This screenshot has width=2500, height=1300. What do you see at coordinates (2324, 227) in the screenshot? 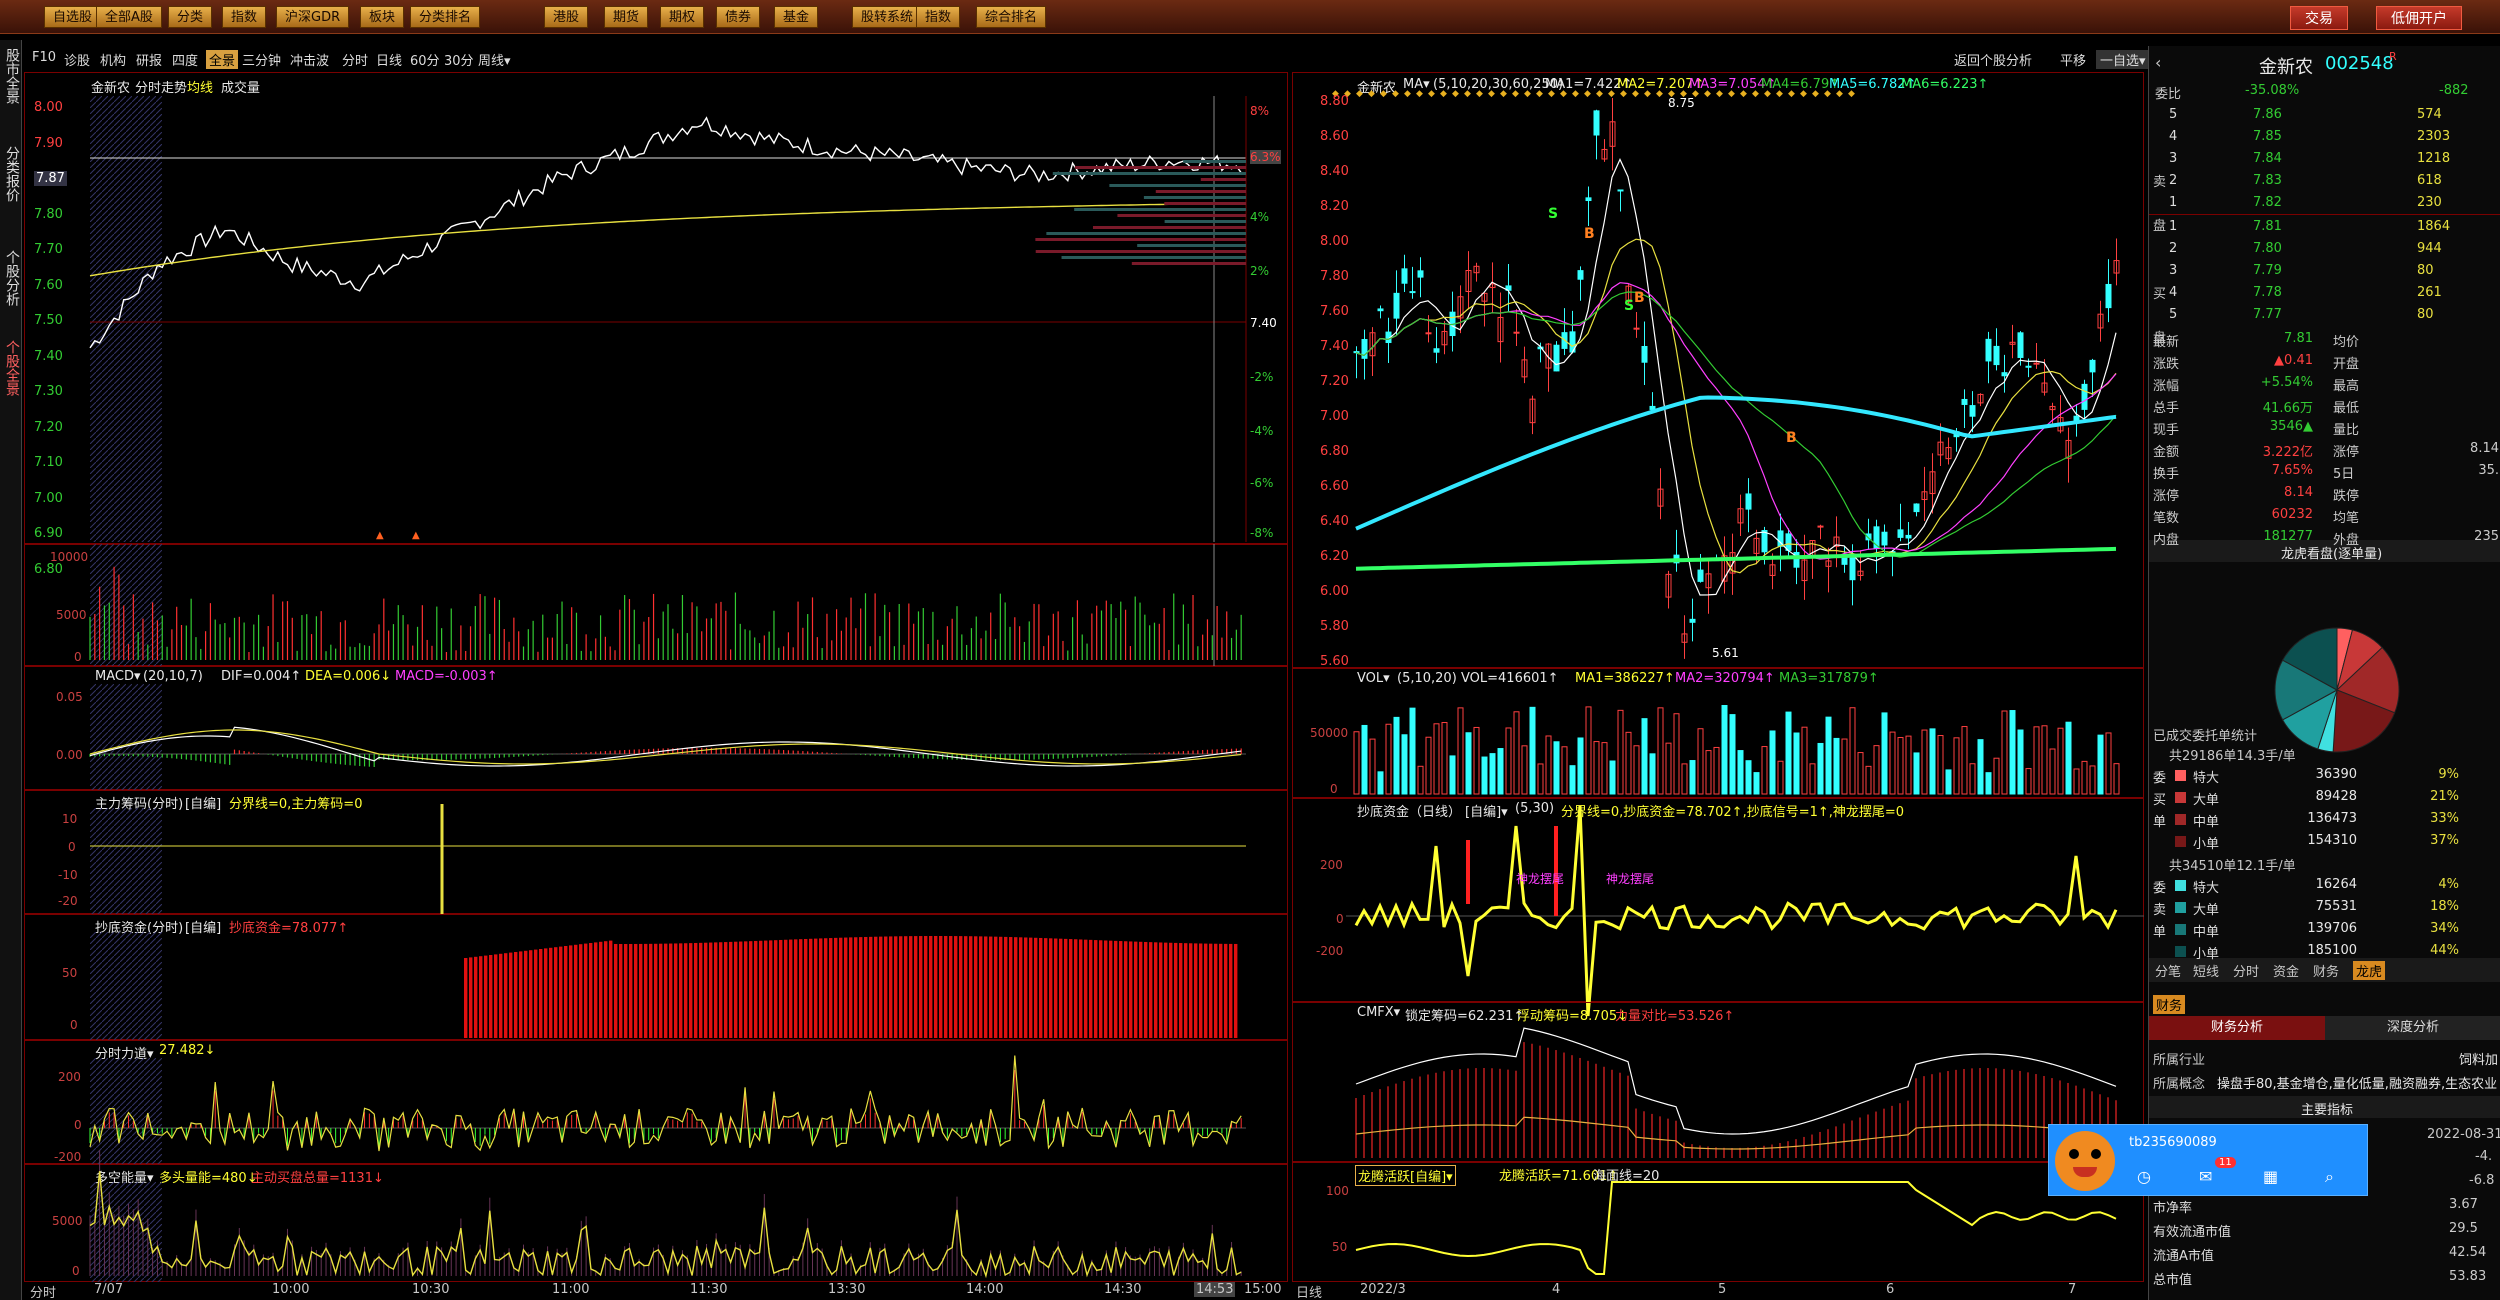
I see `bid-row-0: 1 7.81 1864` at bounding box center [2324, 227].